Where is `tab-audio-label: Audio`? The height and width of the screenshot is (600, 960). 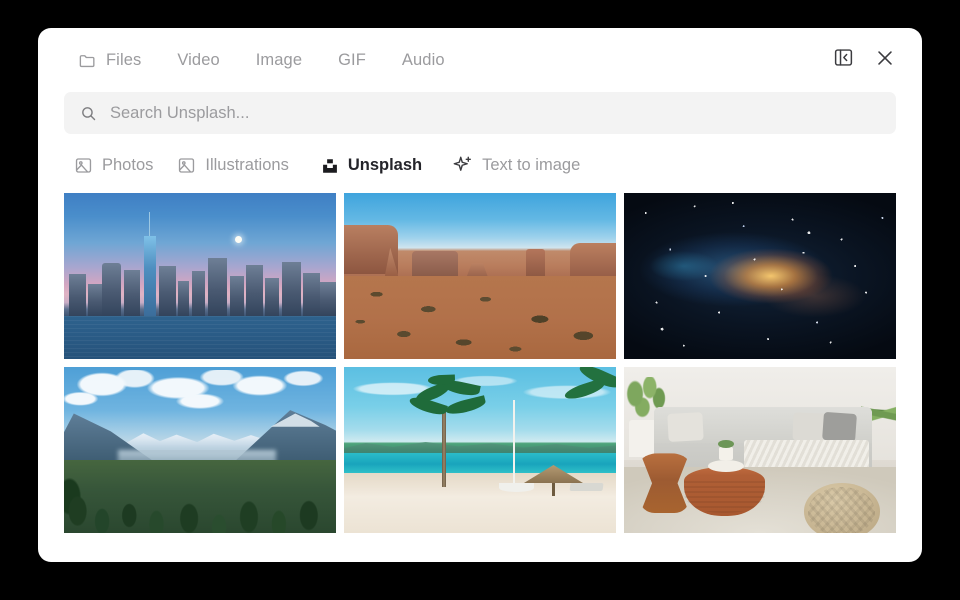 tab-audio-label: Audio is located at coordinates (423, 59).